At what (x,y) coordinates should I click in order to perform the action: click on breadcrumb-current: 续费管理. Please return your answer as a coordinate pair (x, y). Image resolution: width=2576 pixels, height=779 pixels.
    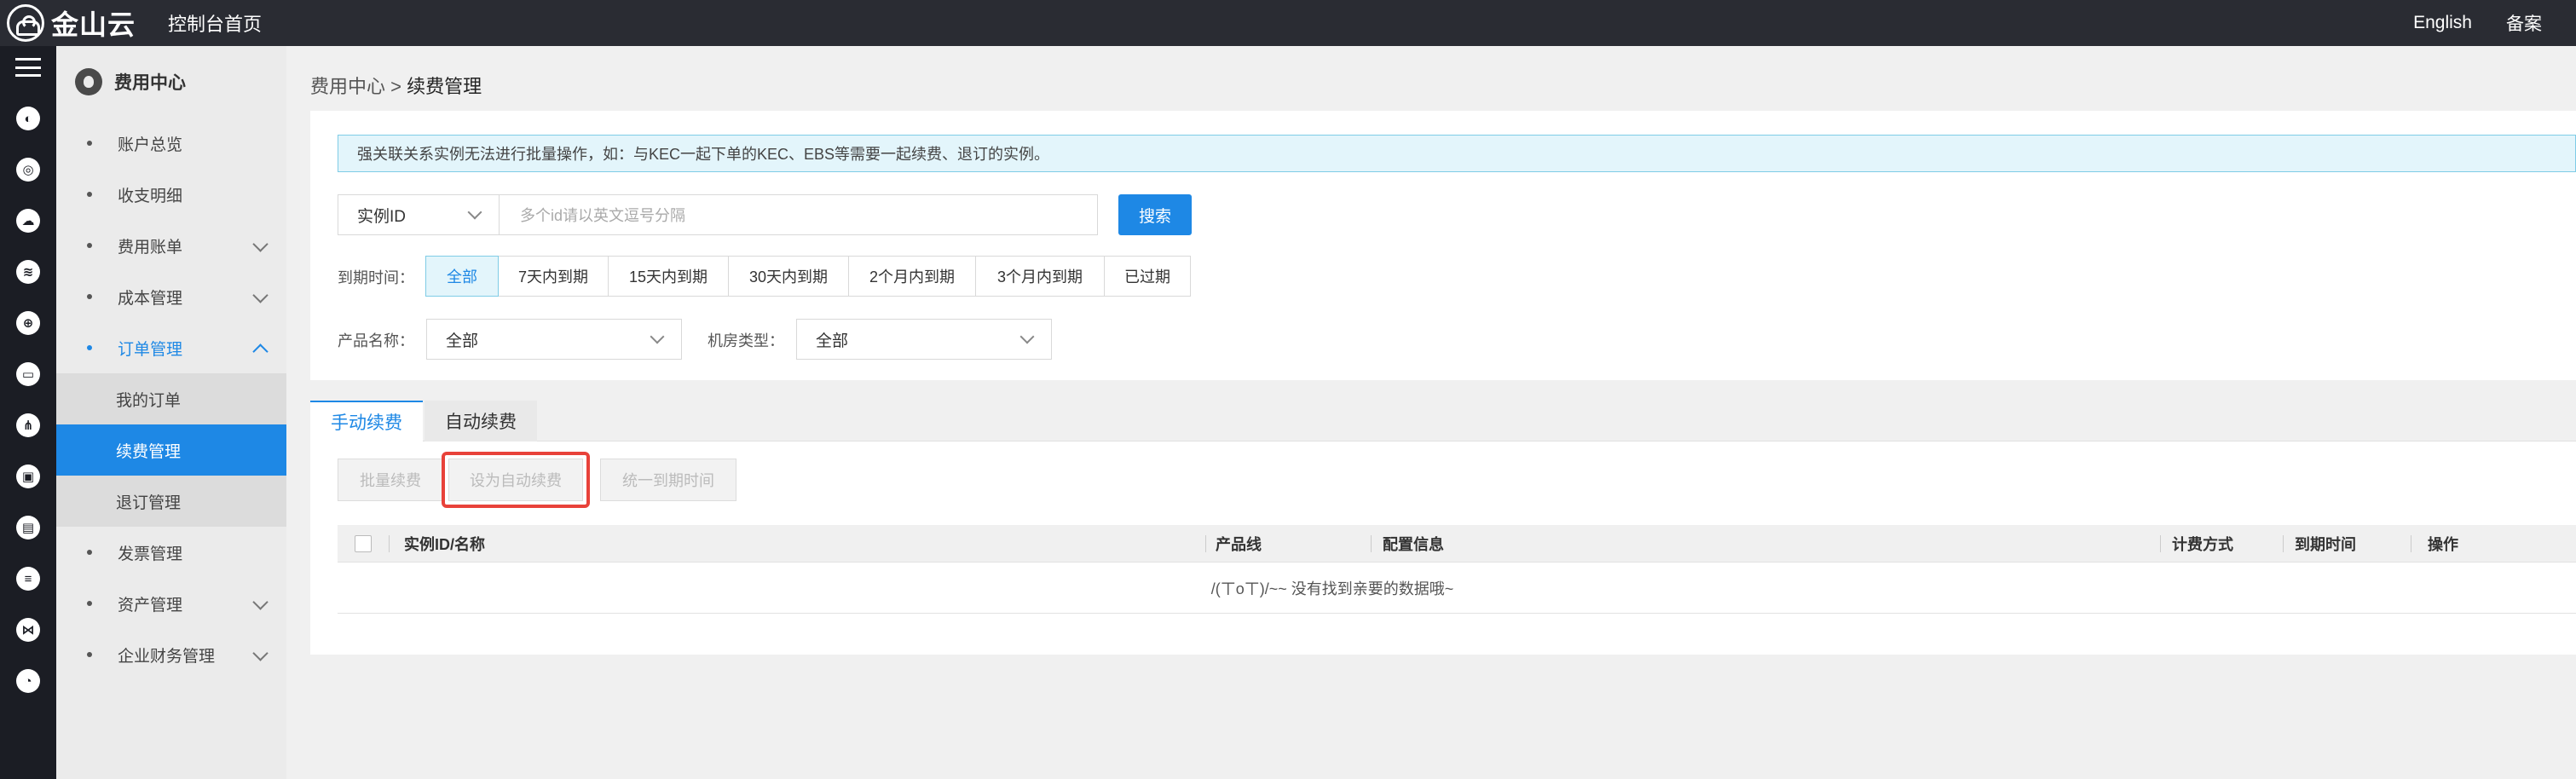
    Looking at the image, I should click on (444, 87).